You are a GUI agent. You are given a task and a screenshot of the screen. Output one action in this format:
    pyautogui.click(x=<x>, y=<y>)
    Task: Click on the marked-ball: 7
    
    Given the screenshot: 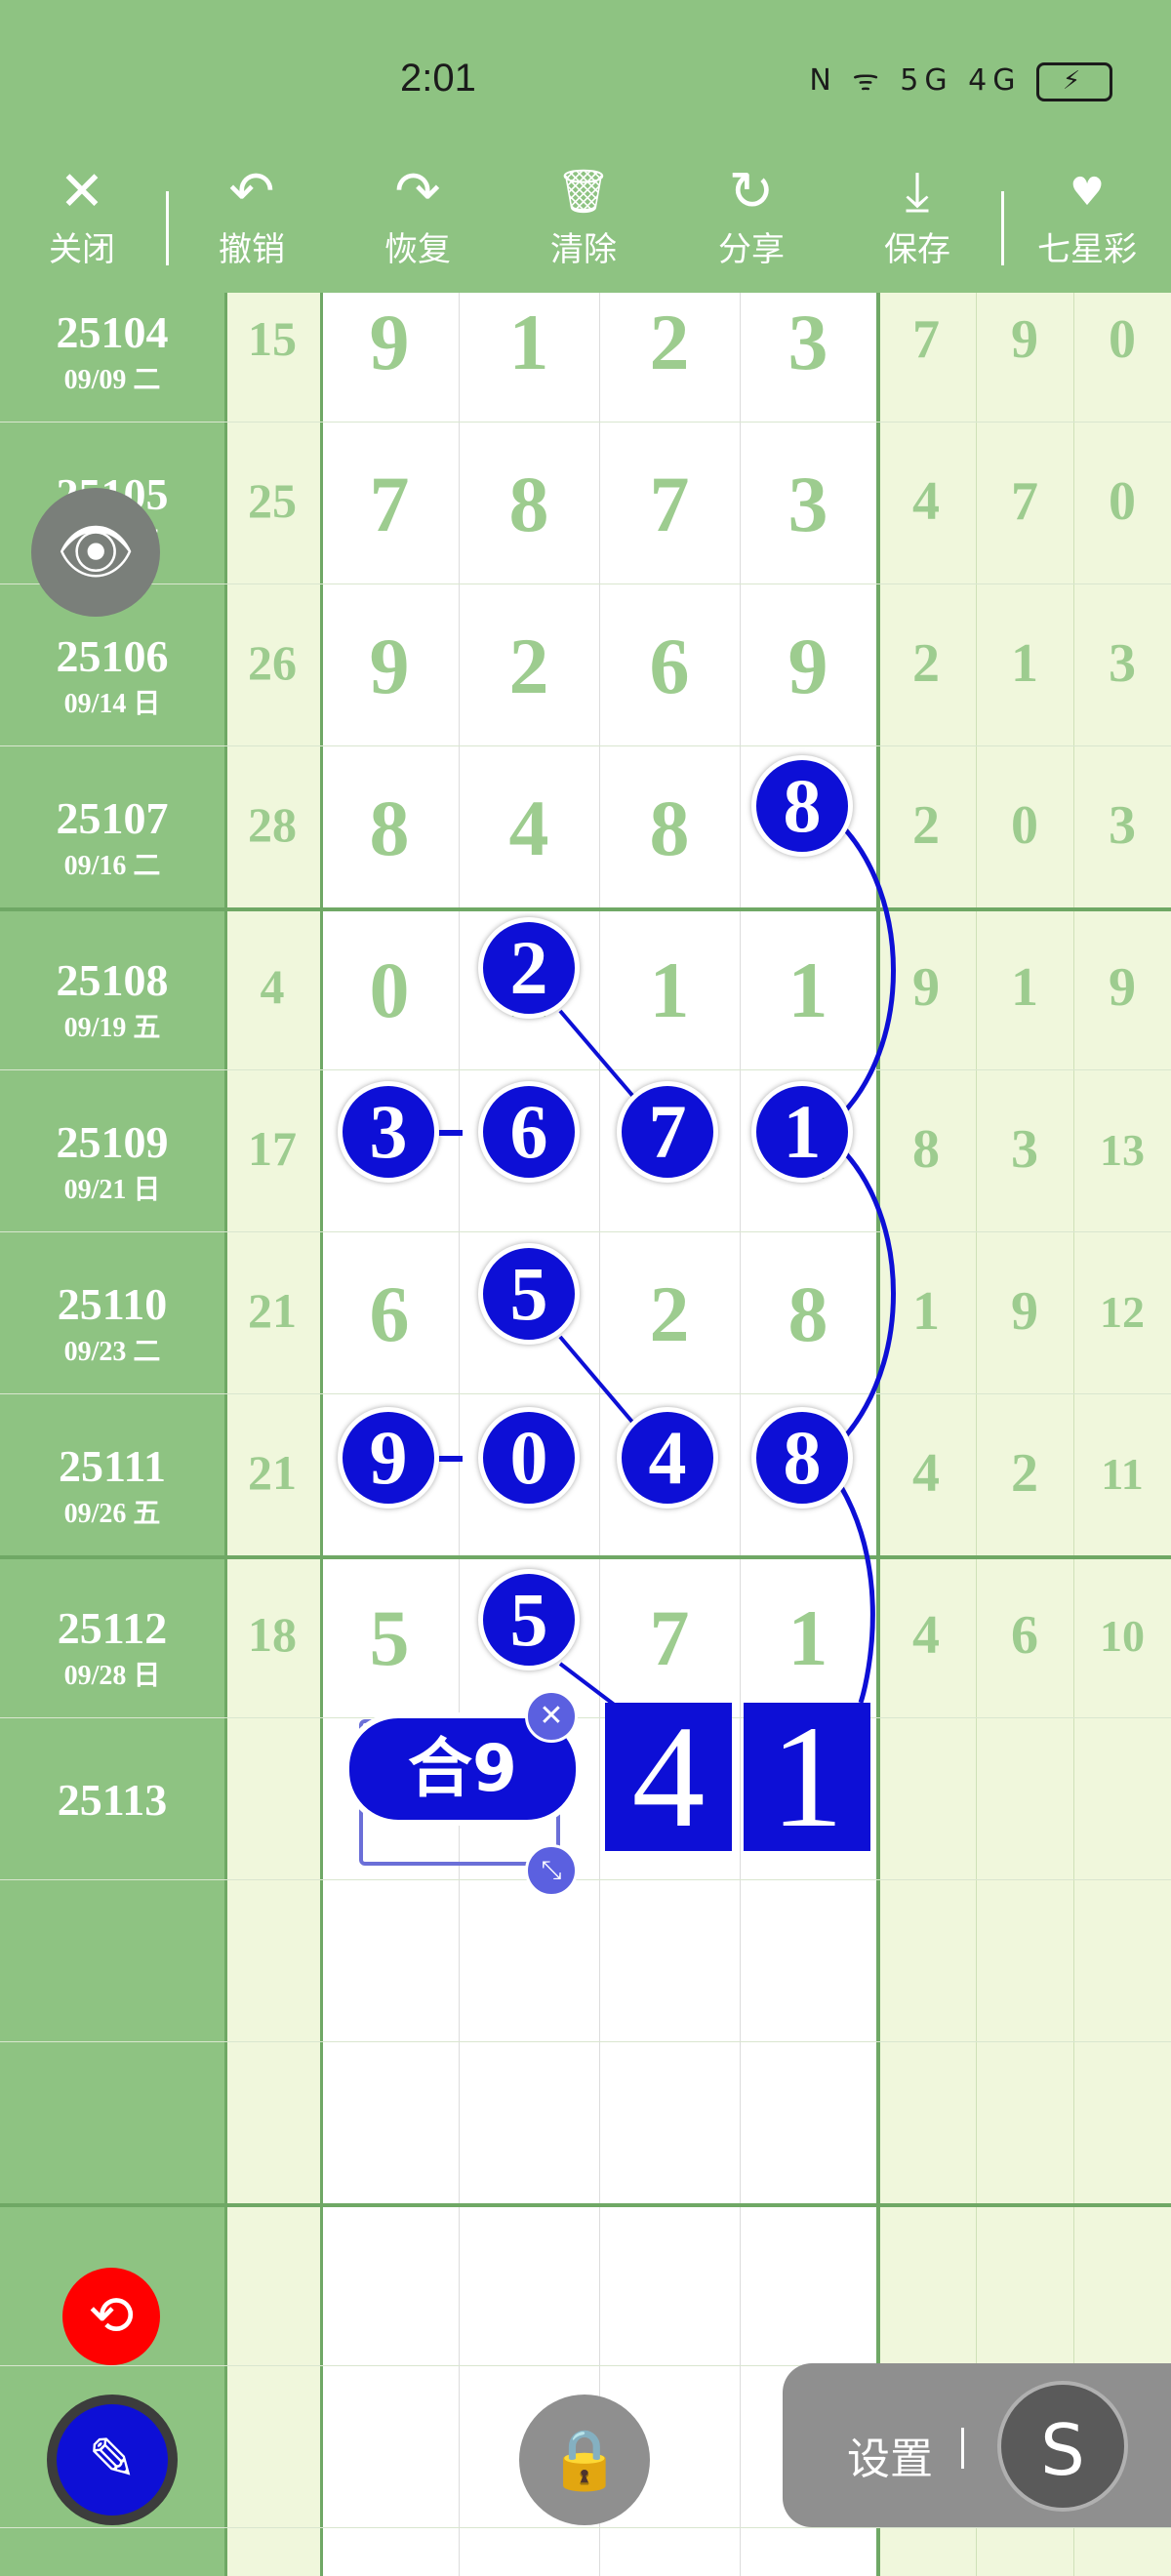 What is the action you would take?
    pyautogui.click(x=667, y=1132)
    